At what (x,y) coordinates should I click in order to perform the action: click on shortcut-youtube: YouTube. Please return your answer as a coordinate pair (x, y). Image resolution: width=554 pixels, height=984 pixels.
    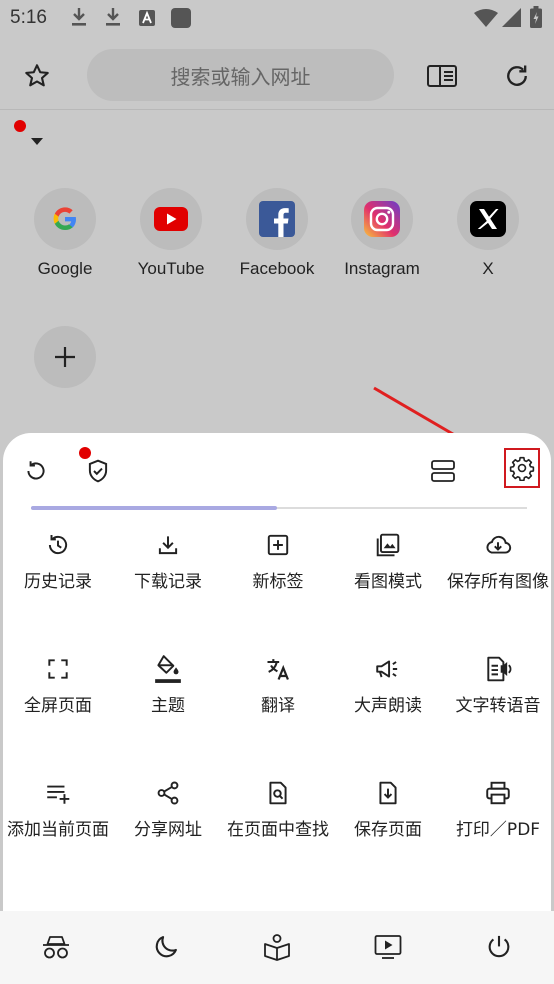
    Looking at the image, I should click on (171, 233).